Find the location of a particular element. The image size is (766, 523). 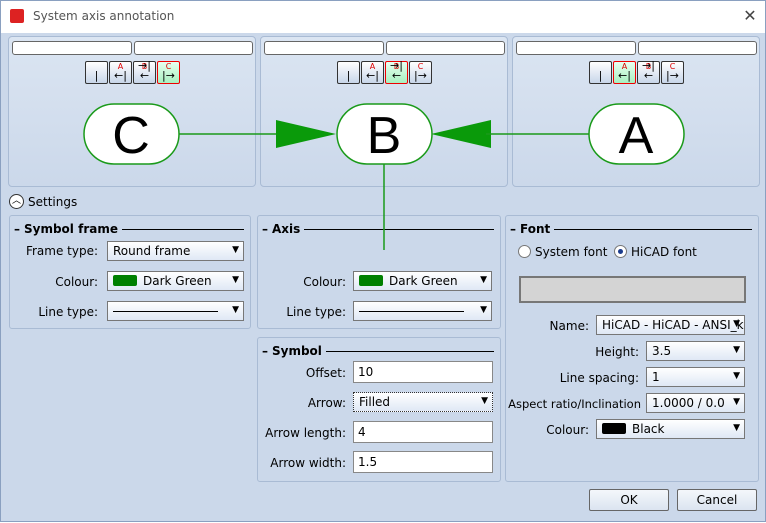

hicad-font-radio: HiCAD font is located at coordinates (655, 252).